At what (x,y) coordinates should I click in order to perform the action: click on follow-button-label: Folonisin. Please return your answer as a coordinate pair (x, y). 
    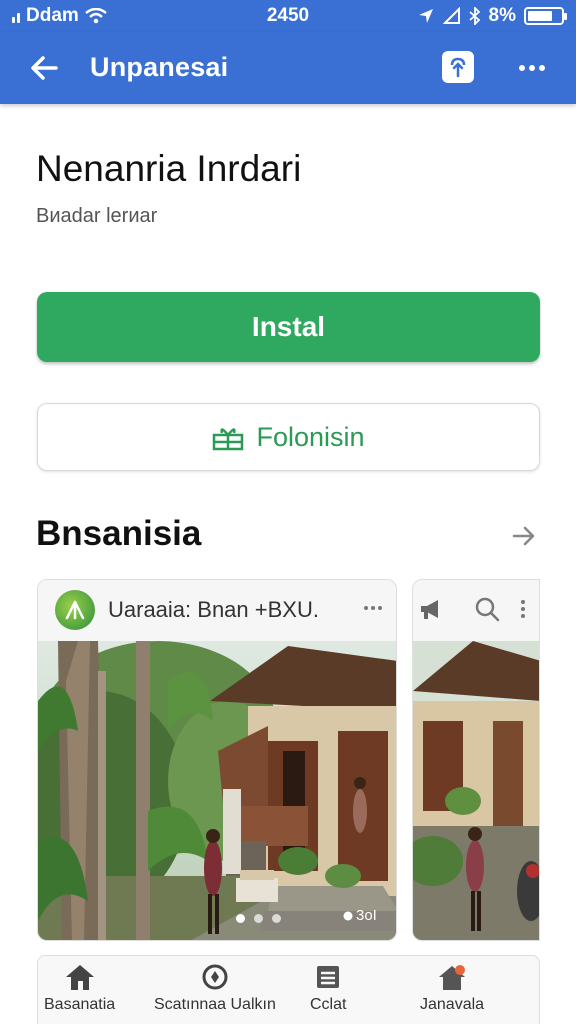
    Looking at the image, I should click on (310, 436).